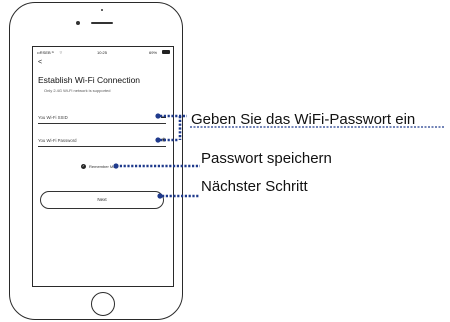  Describe the element at coordinates (116, 166) in the screenshot. I see `marker-remember` at that location.